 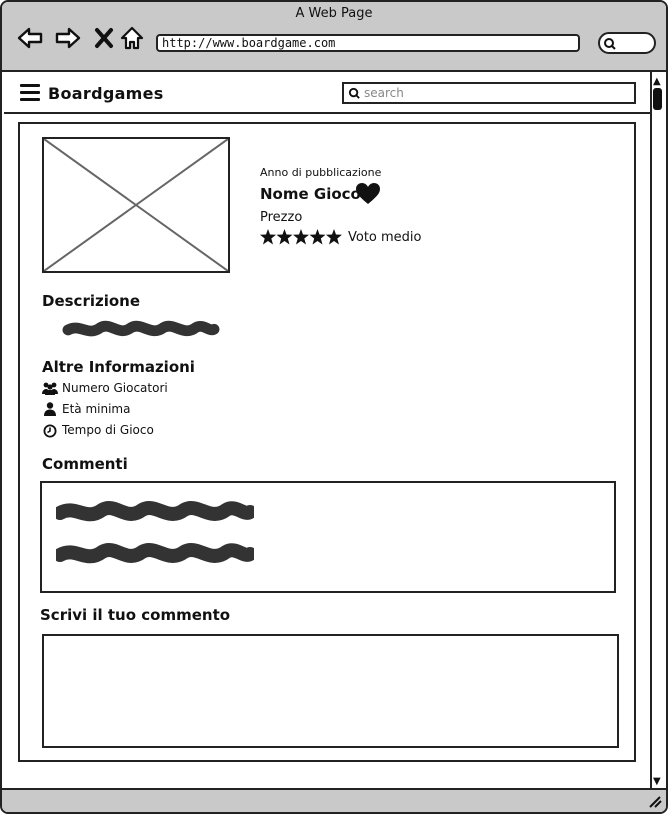 What do you see at coordinates (50, 388) in the screenshot?
I see `players-icon` at bounding box center [50, 388].